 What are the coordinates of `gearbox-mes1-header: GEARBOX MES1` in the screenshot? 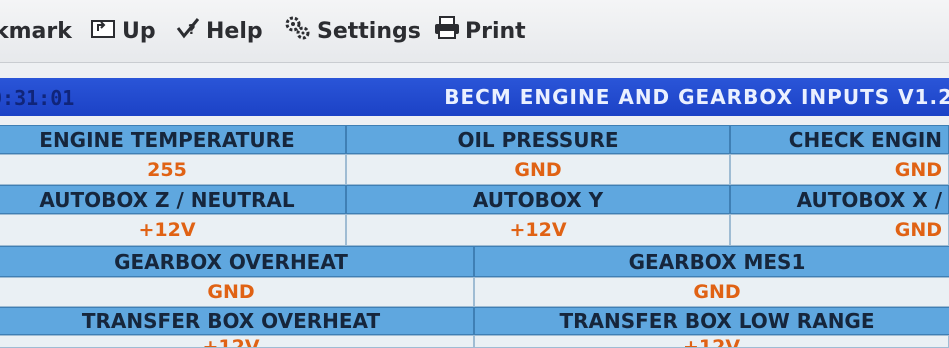 It's located at (711, 261).